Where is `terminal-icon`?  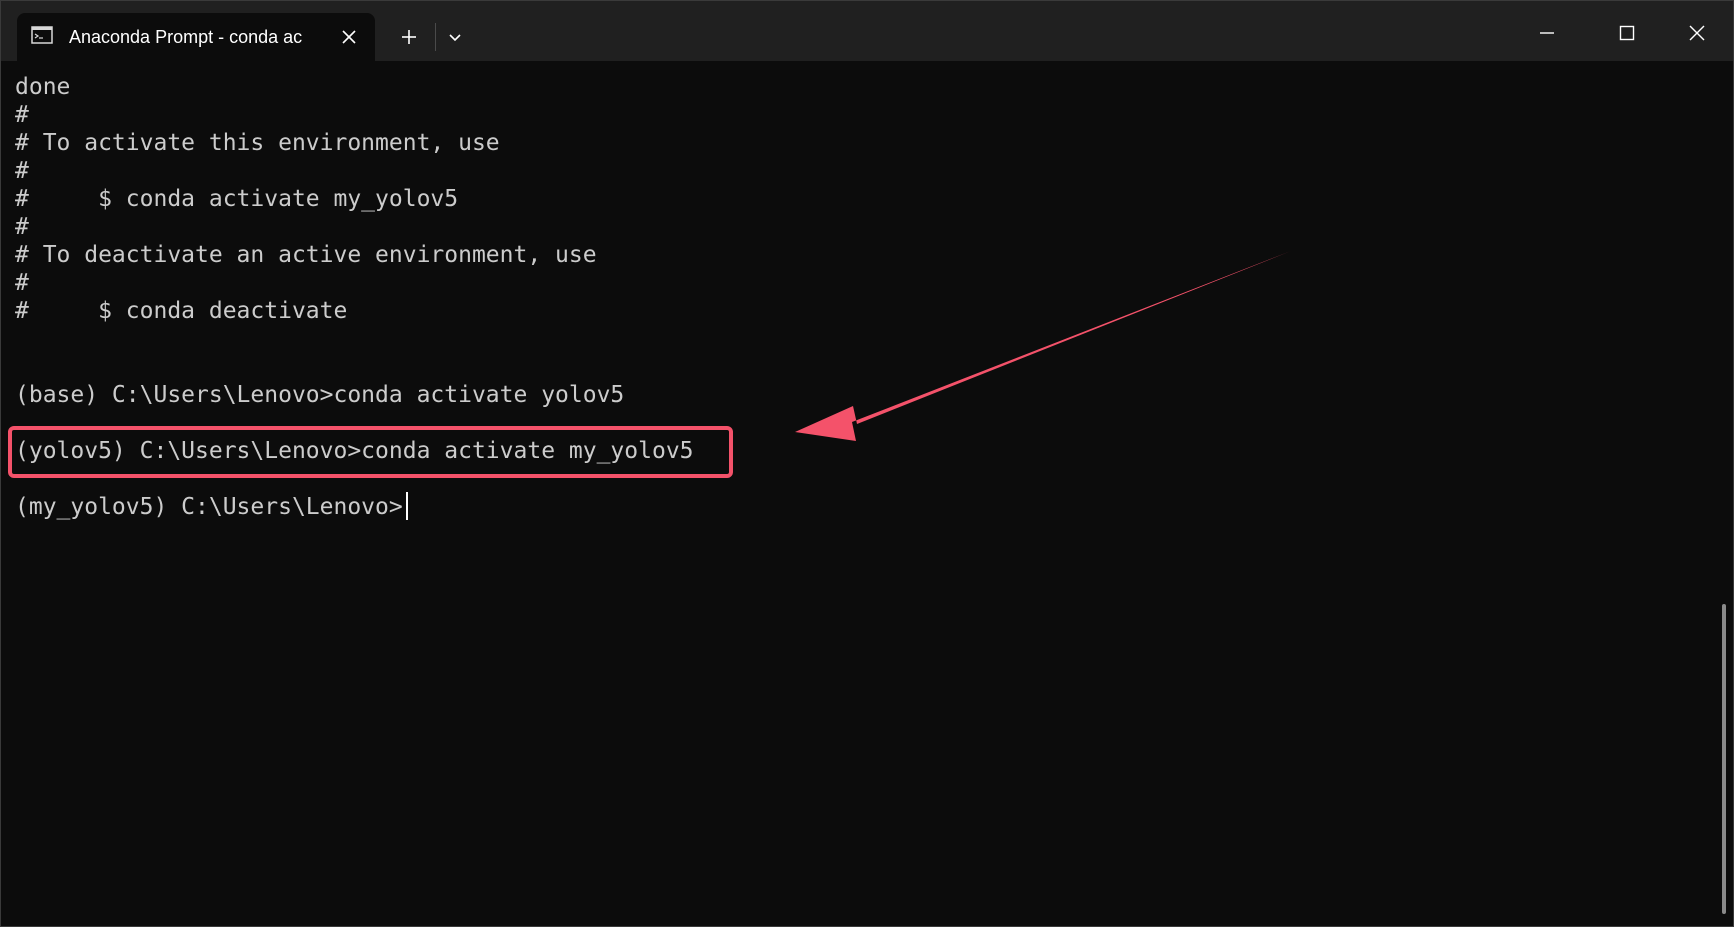 terminal-icon is located at coordinates (42, 35).